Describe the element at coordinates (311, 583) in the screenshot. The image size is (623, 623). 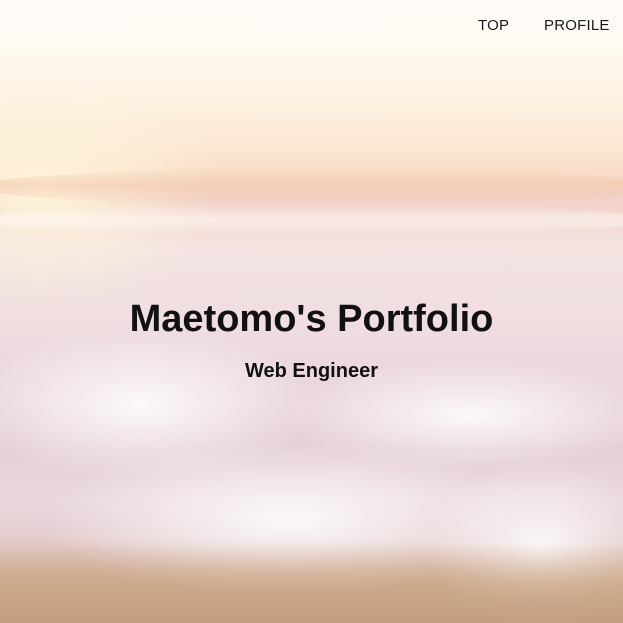
I see `hero-sand` at that location.